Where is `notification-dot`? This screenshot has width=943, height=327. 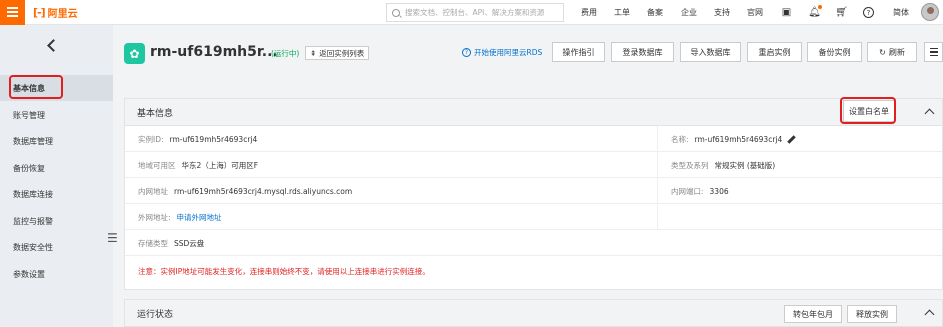
notification-dot is located at coordinates (820, 7).